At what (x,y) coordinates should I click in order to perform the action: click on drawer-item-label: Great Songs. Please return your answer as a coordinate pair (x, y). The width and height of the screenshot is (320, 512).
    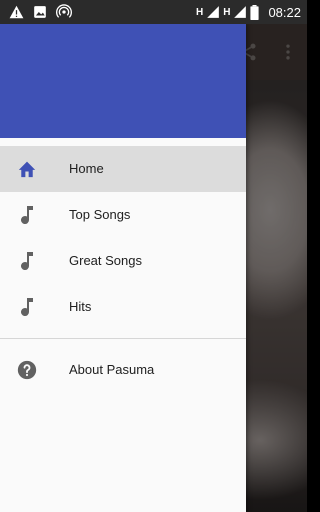
    Looking at the image, I should click on (105, 260).